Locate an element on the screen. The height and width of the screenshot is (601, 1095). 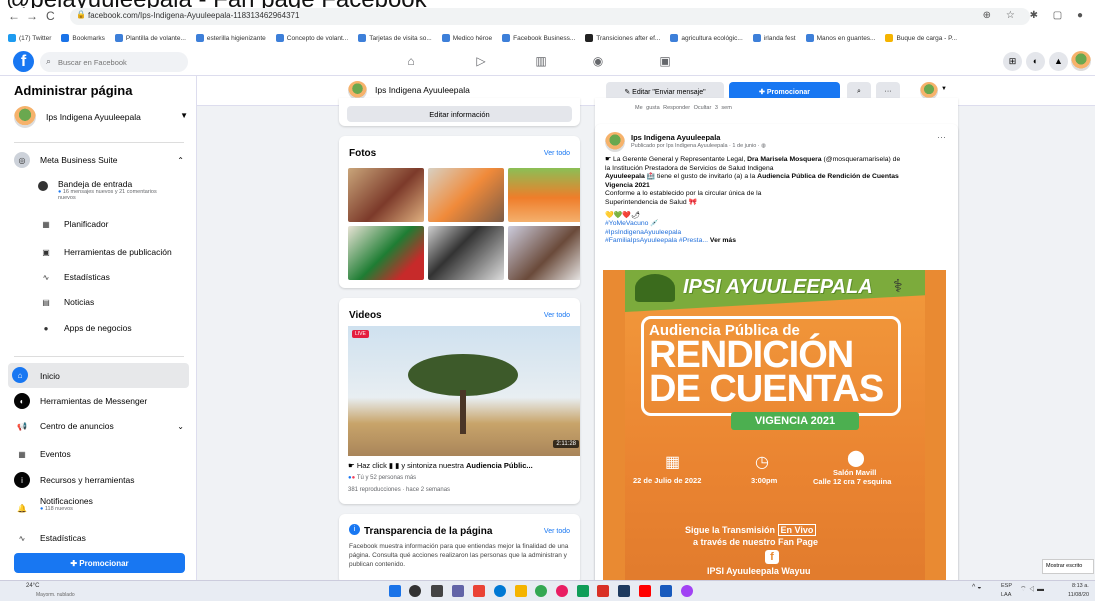
groups-icon: ◉ is located at coordinates (598, 61).